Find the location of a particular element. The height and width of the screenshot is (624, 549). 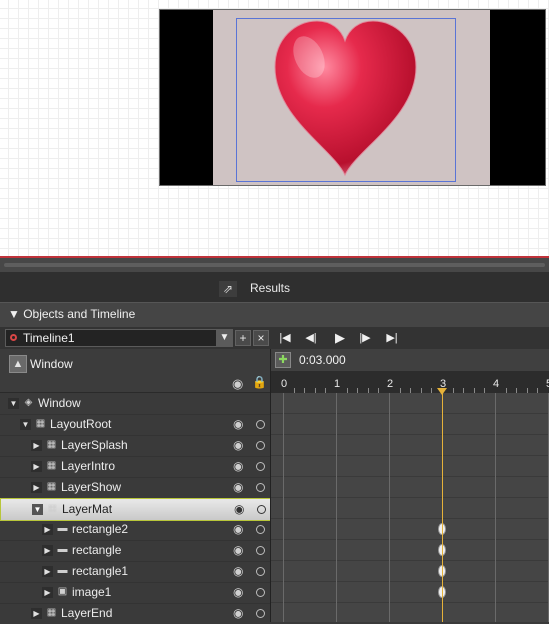

tree-item-label: LayerIntro is located at coordinates (88, 466).